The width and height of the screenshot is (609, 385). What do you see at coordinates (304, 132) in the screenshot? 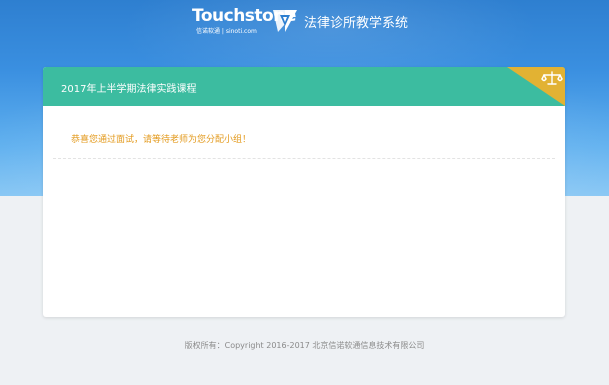
I see `course-card-body: 恭喜您通过面试，请等待老师为您分配小组！` at bounding box center [304, 132].